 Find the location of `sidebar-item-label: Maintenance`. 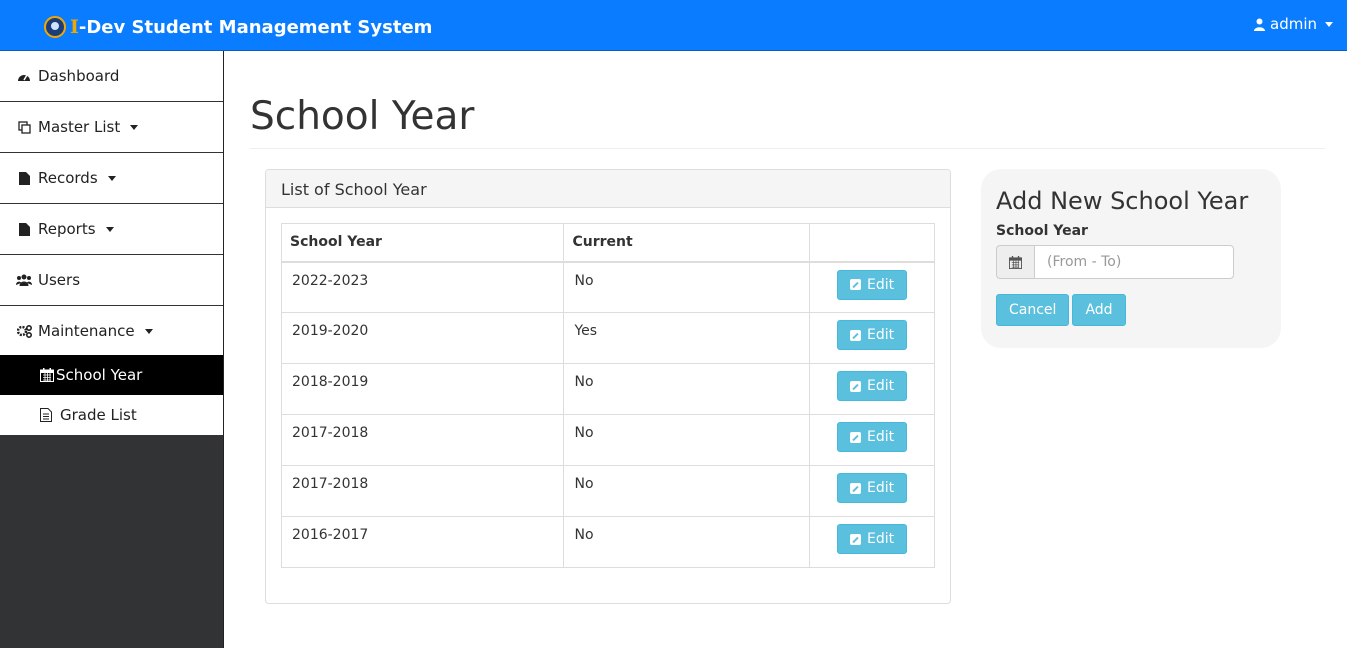

sidebar-item-label: Maintenance is located at coordinates (86, 331).